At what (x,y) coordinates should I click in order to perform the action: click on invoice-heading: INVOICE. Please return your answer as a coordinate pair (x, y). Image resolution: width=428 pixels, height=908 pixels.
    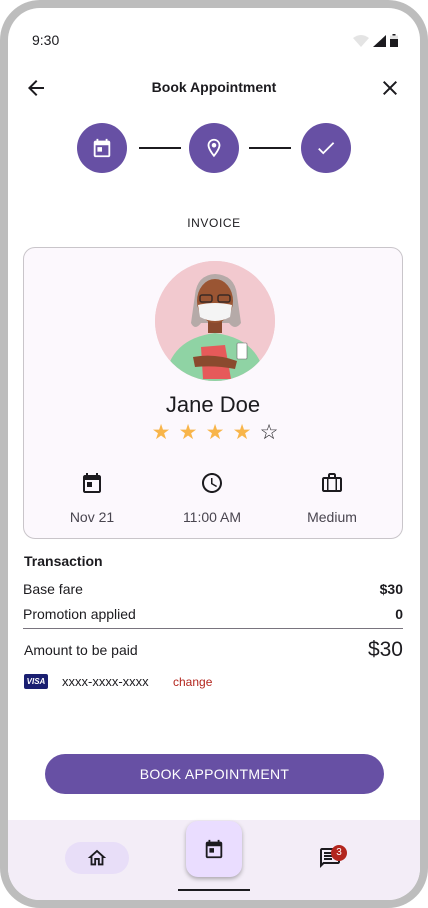
    Looking at the image, I should click on (214, 223).